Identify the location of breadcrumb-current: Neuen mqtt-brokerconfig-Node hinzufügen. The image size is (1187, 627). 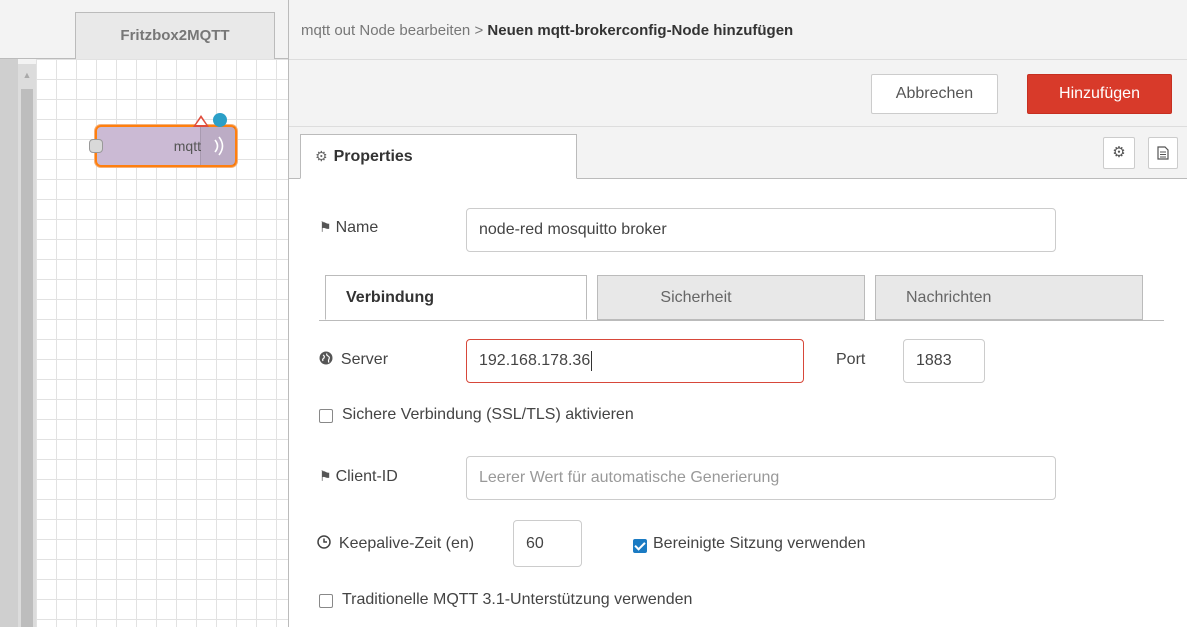
(640, 30).